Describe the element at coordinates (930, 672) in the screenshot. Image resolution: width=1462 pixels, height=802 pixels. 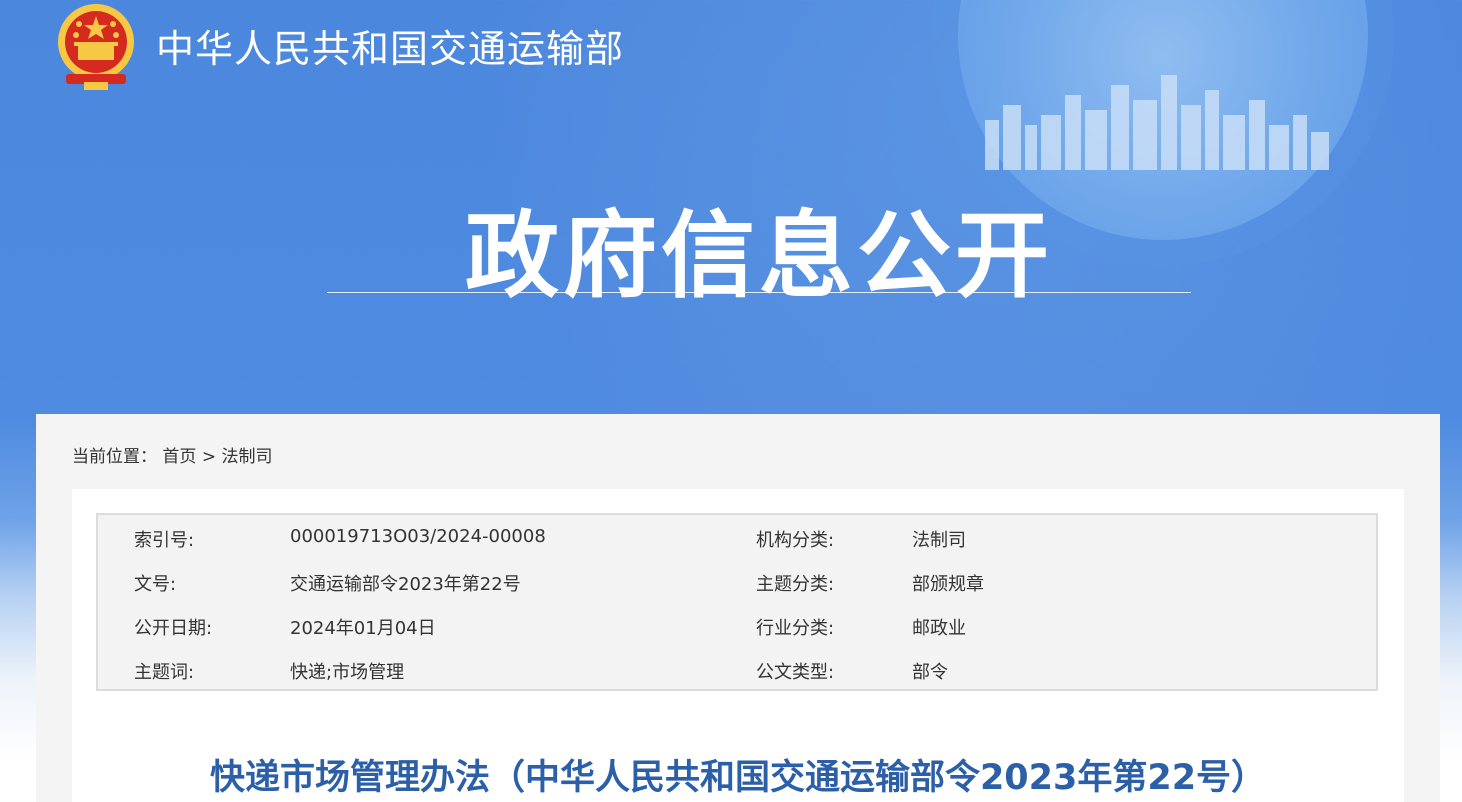
I see `meta-value: 部令` at that location.